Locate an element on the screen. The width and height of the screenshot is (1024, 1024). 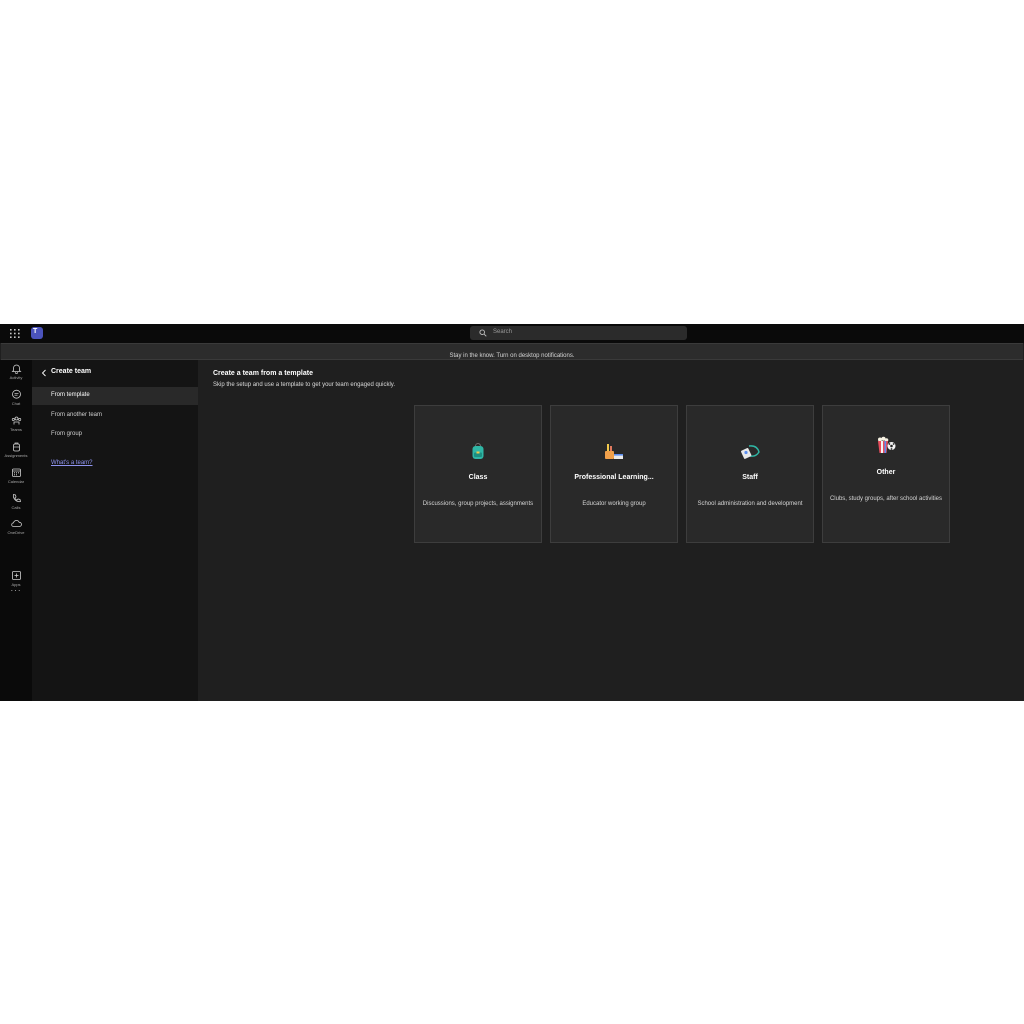
nav-from-group: From group is located at coordinates (115, 435).